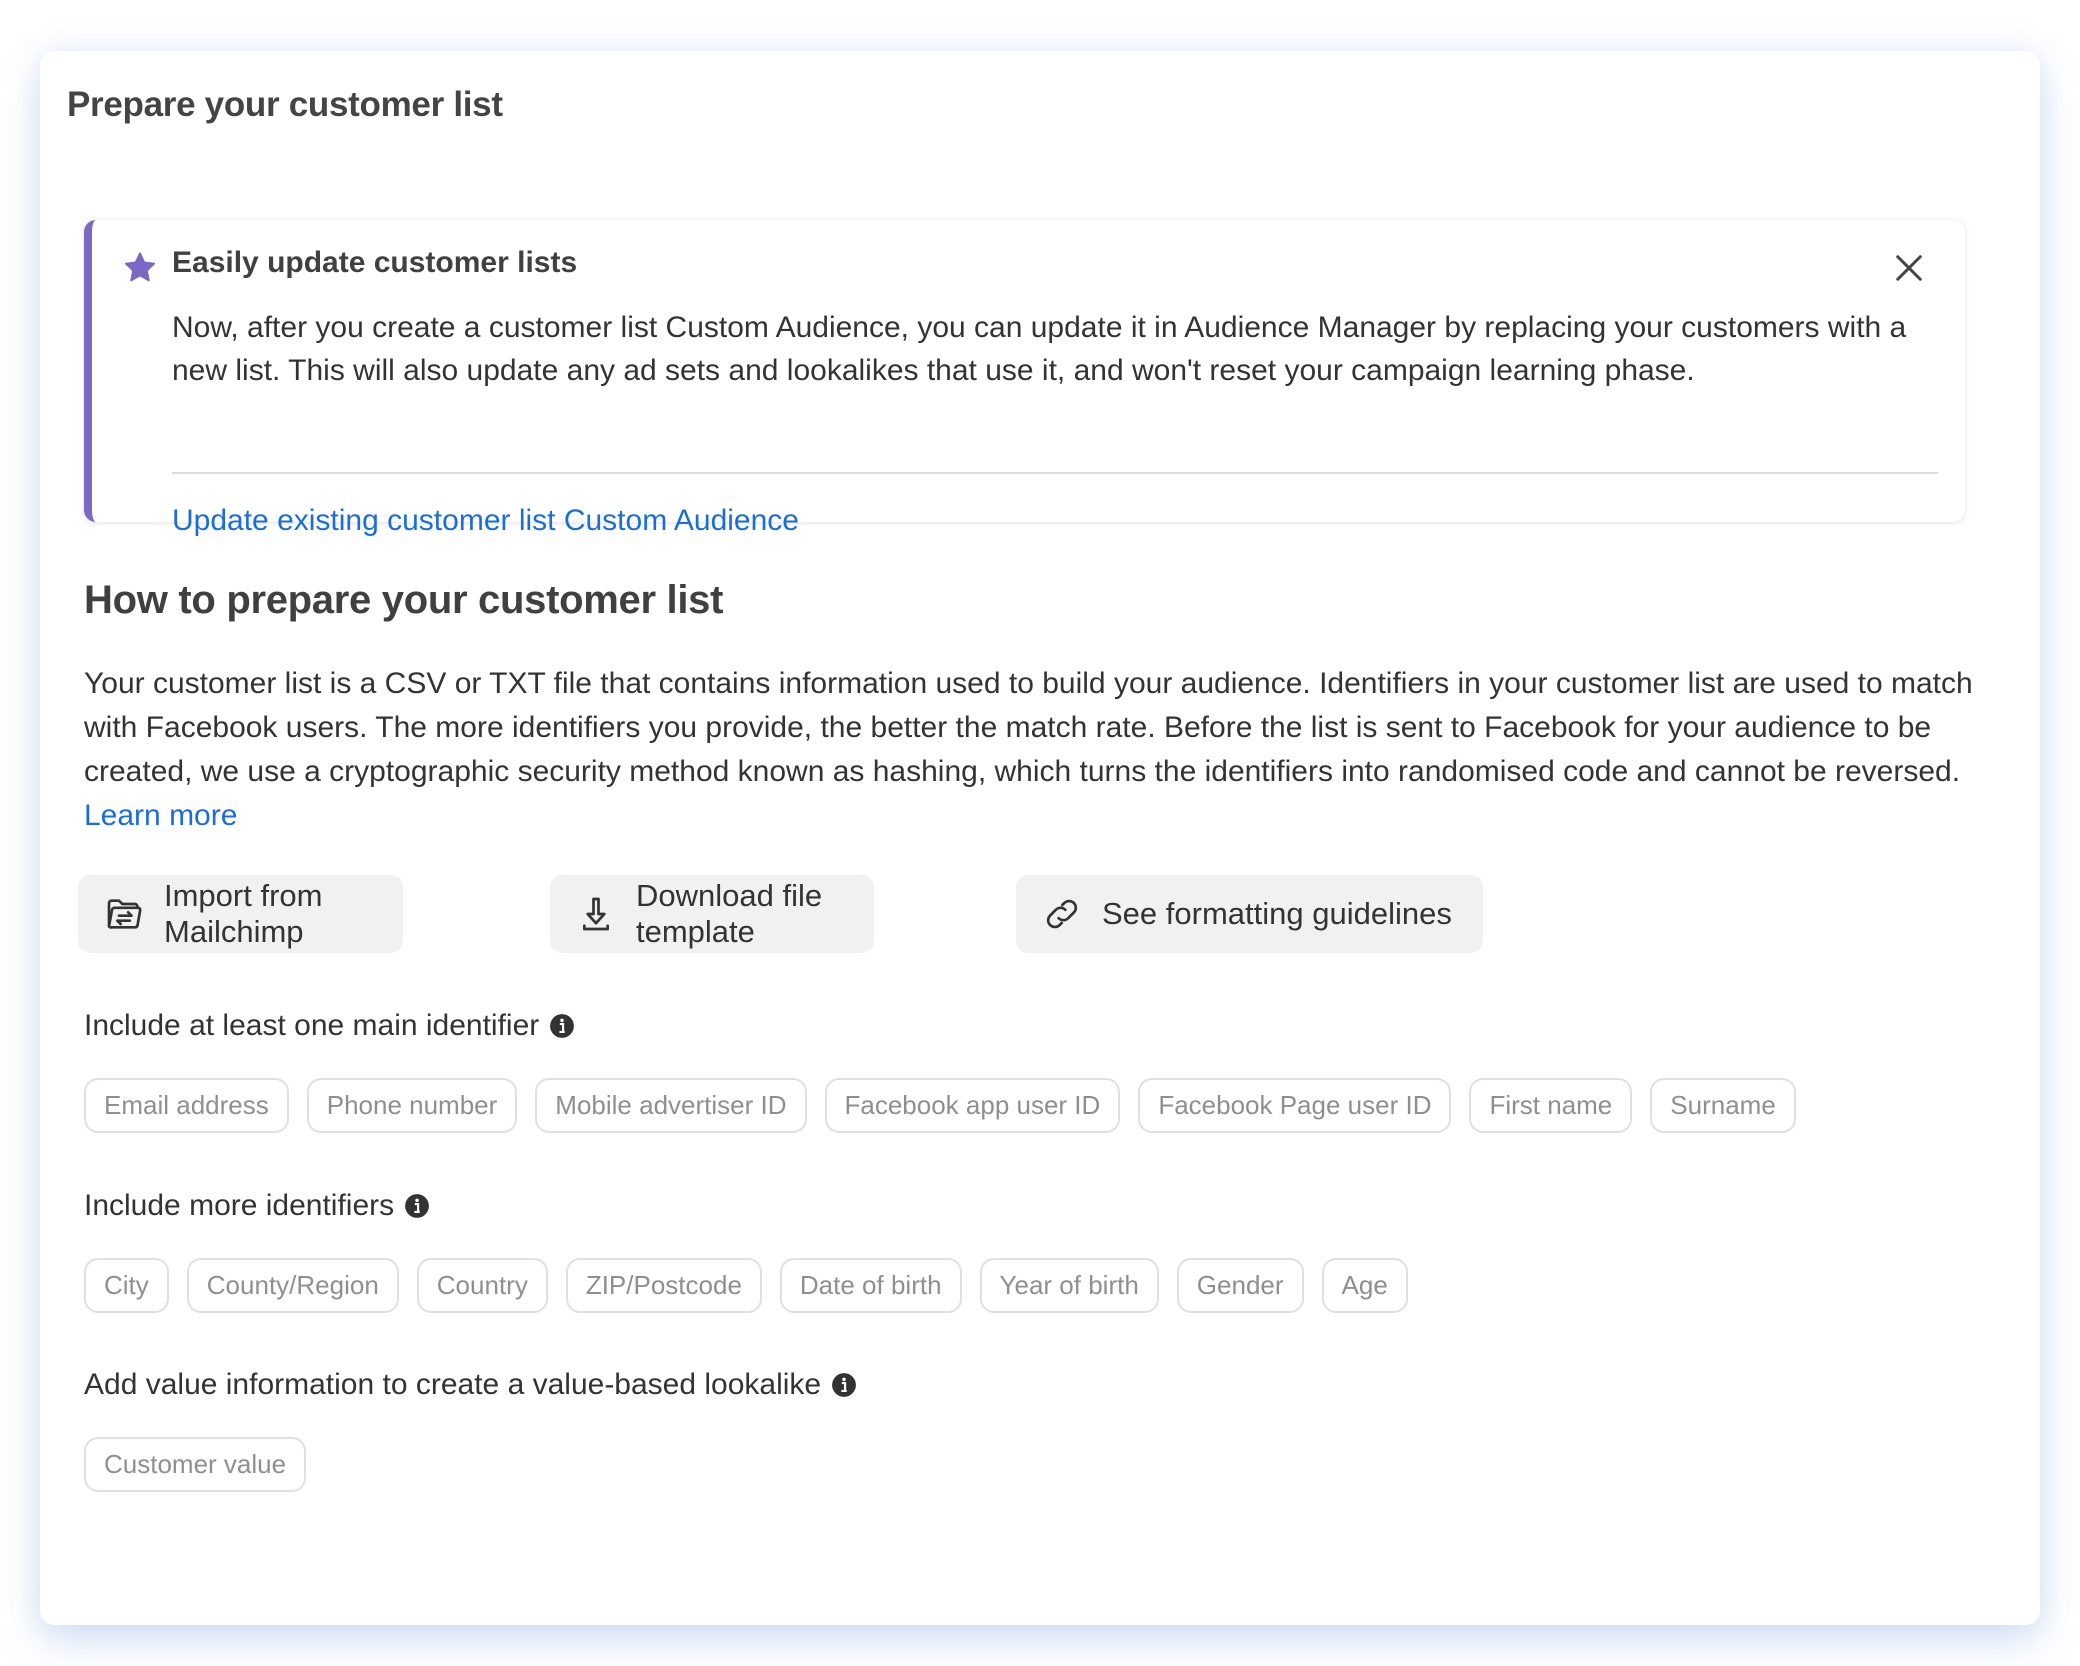  What do you see at coordinates (1723, 1105) in the screenshot?
I see `identifier-chip: Surname` at bounding box center [1723, 1105].